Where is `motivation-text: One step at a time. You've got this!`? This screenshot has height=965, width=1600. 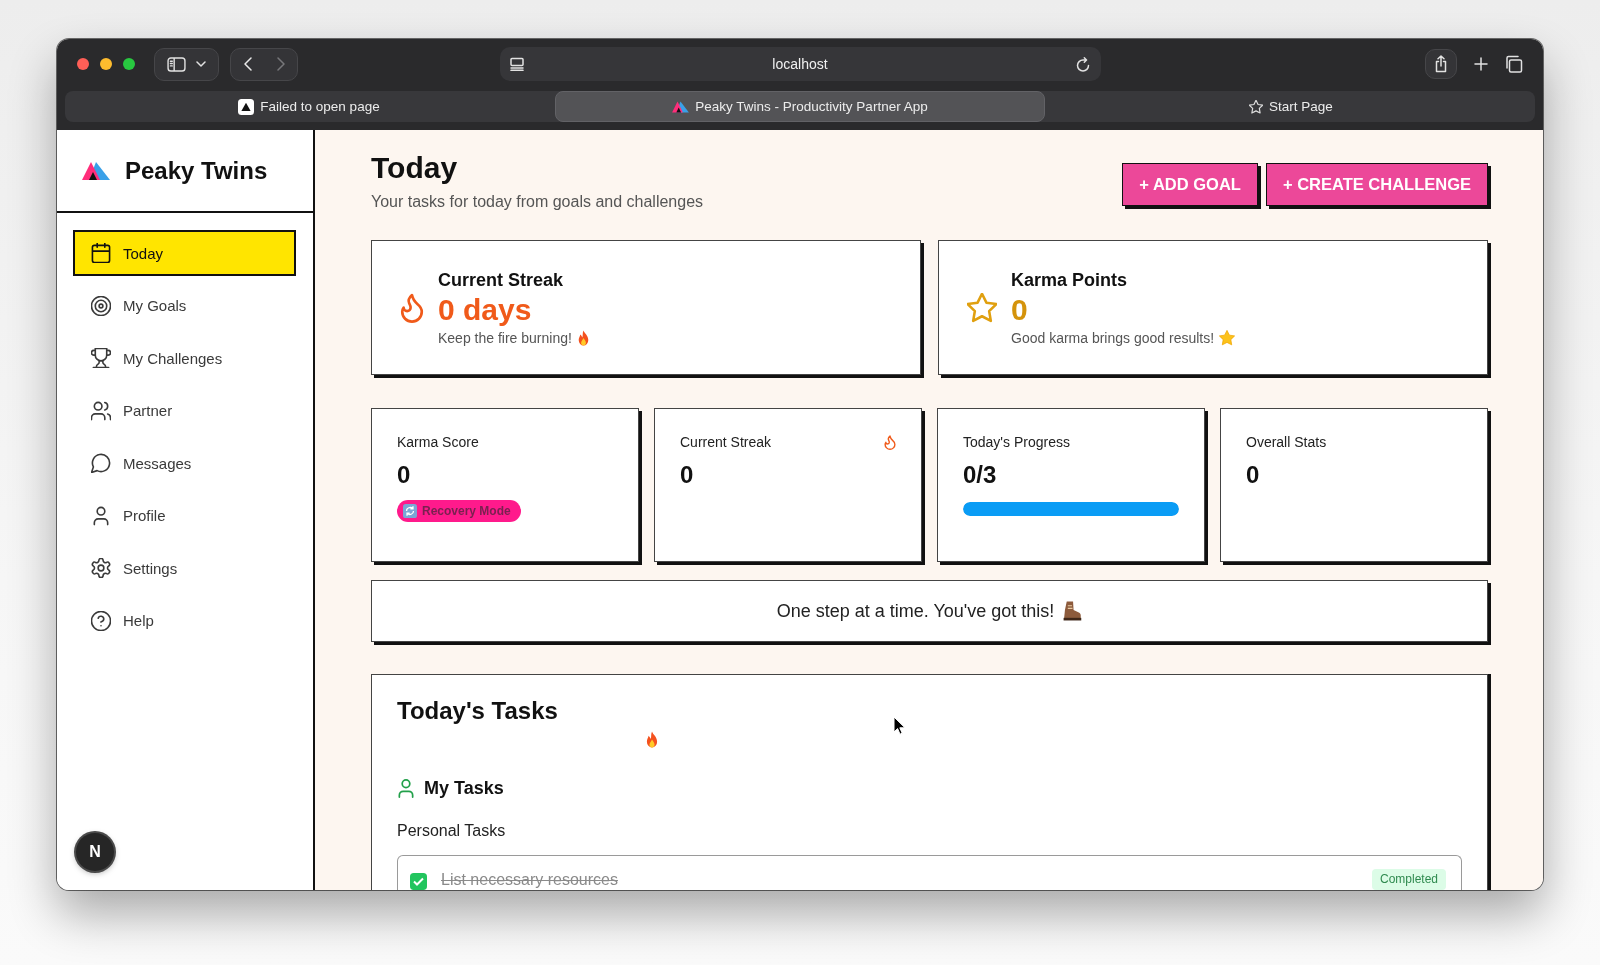 motivation-text: One step at a time. You've got this! is located at coordinates (915, 611).